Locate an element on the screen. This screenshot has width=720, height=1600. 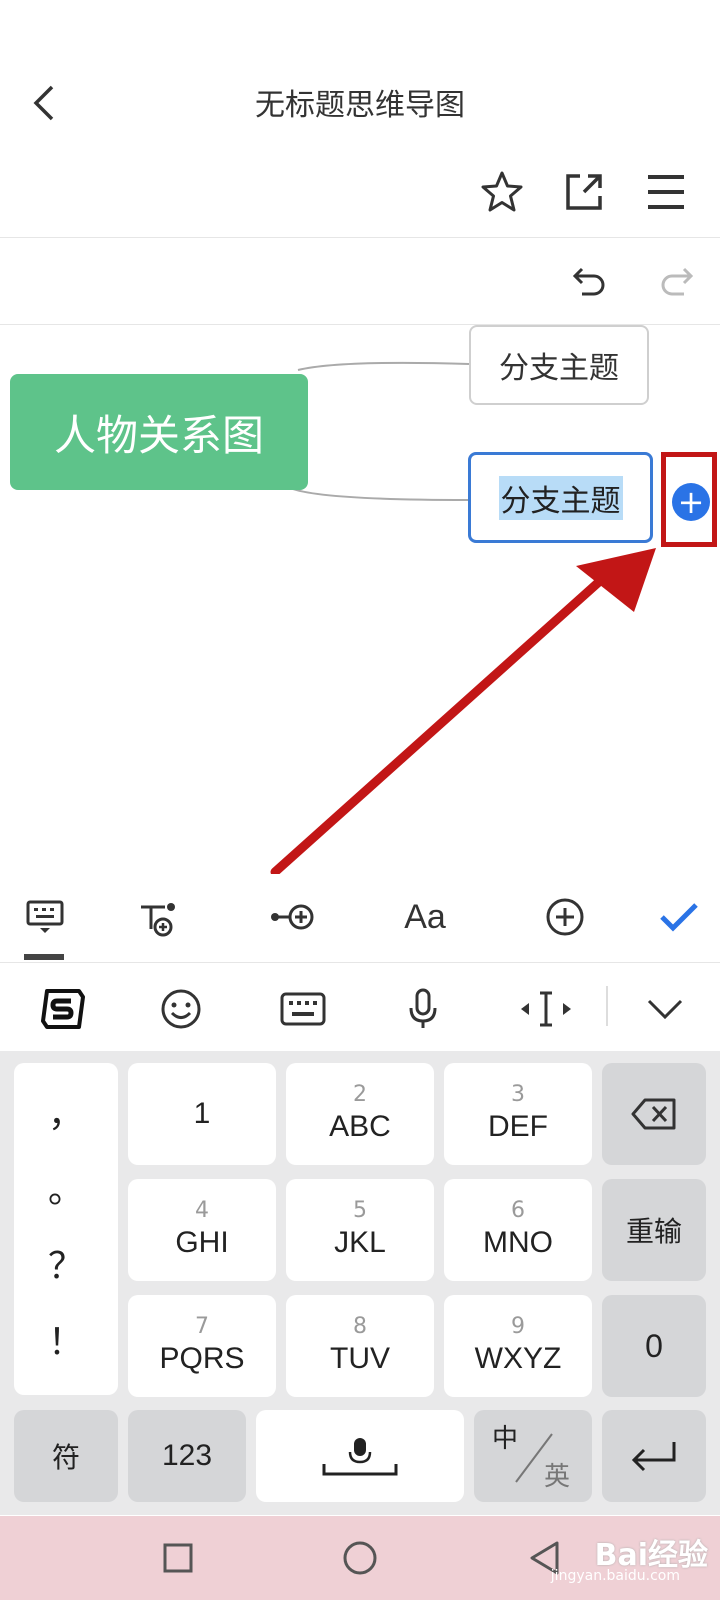
recent-apps-button is located at coordinates (178, 1558).